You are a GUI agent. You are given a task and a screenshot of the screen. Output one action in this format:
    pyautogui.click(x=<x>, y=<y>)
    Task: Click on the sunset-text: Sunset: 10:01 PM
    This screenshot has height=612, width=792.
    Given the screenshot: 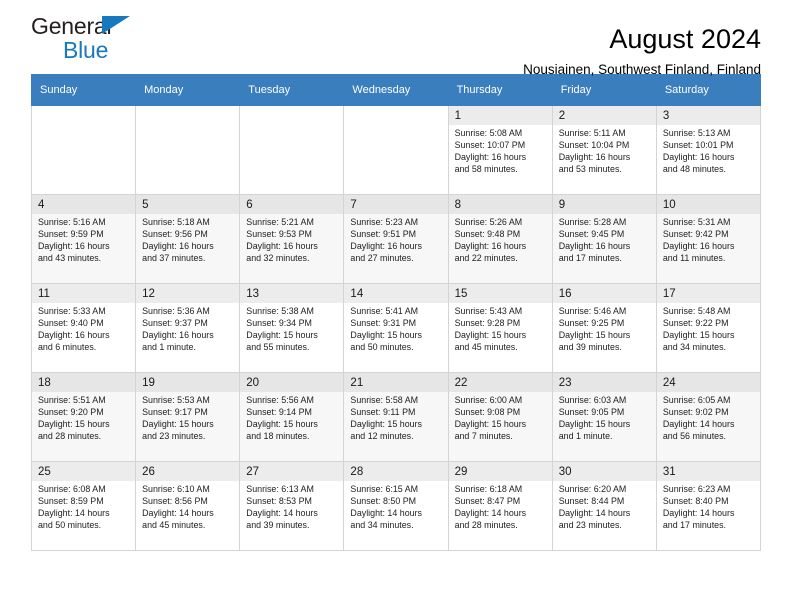 What is the action you would take?
    pyautogui.click(x=698, y=145)
    